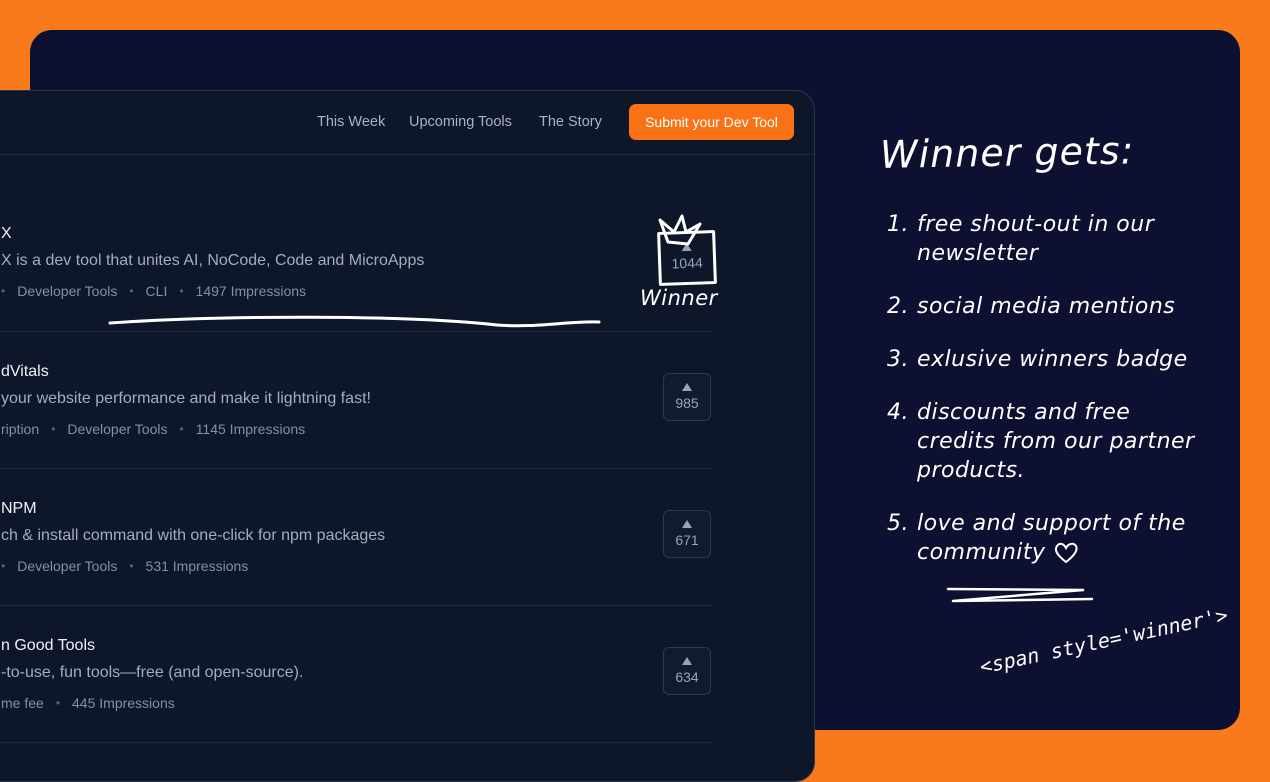 The height and width of the screenshot is (782, 1270). Describe the element at coordinates (898, 224) in the screenshot. I see `perk-number: 1.` at that location.